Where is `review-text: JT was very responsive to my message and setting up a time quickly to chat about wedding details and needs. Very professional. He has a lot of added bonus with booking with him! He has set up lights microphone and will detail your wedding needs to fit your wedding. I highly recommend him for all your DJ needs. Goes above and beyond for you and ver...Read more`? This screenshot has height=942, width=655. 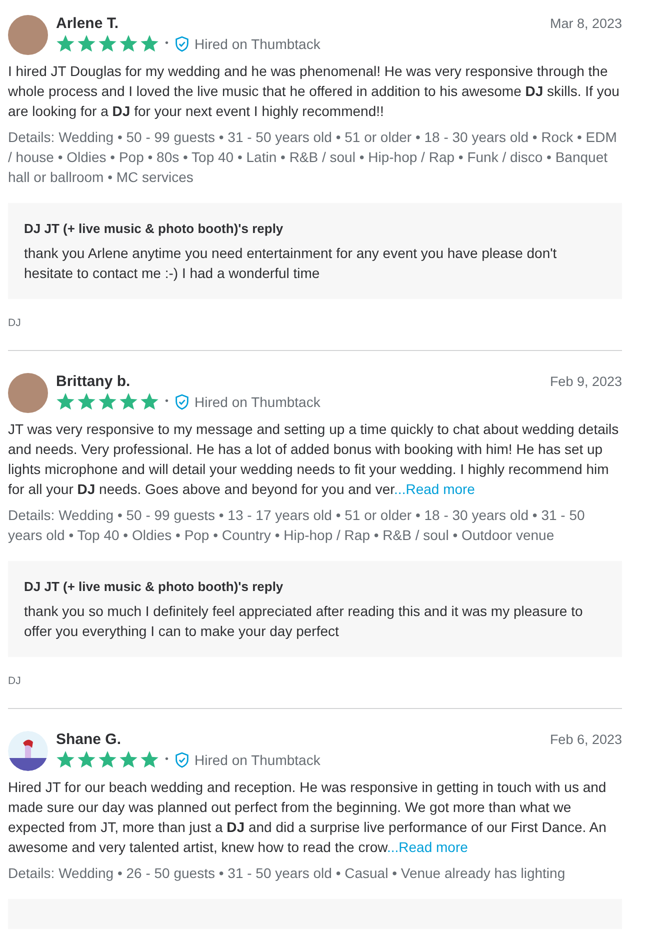 review-text: JT was very responsive to my message and setting up a time quickly to chat about wedding details and needs. Very professional. He has a lot of added bonus with booking with him! He has set up lights microphone and will detail your wedding needs to fit your wedding. I highly recommend him for all your DJ needs. Goes above and beyond for you and ver...Read more is located at coordinates (314, 459).